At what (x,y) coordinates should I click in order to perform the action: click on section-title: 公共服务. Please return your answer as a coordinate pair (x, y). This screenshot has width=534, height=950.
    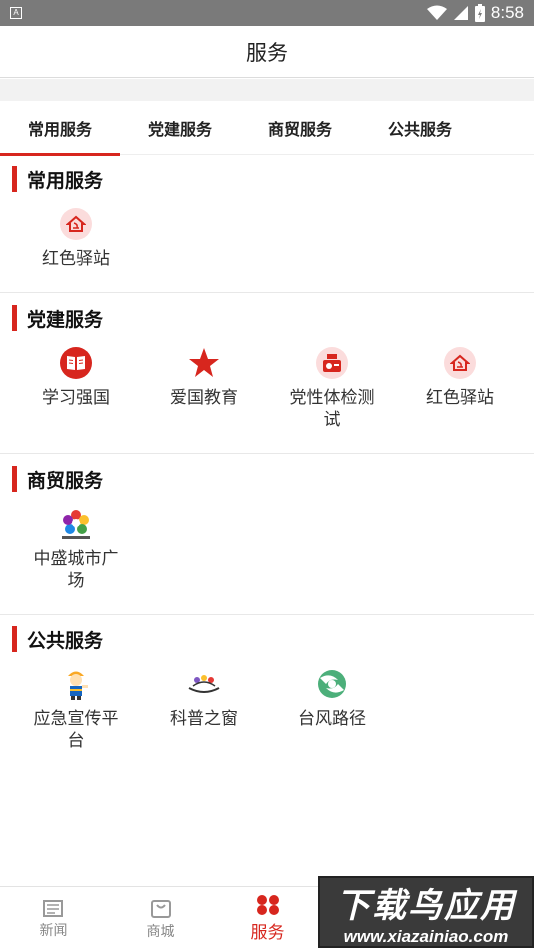
    Looking at the image, I should click on (65, 640).